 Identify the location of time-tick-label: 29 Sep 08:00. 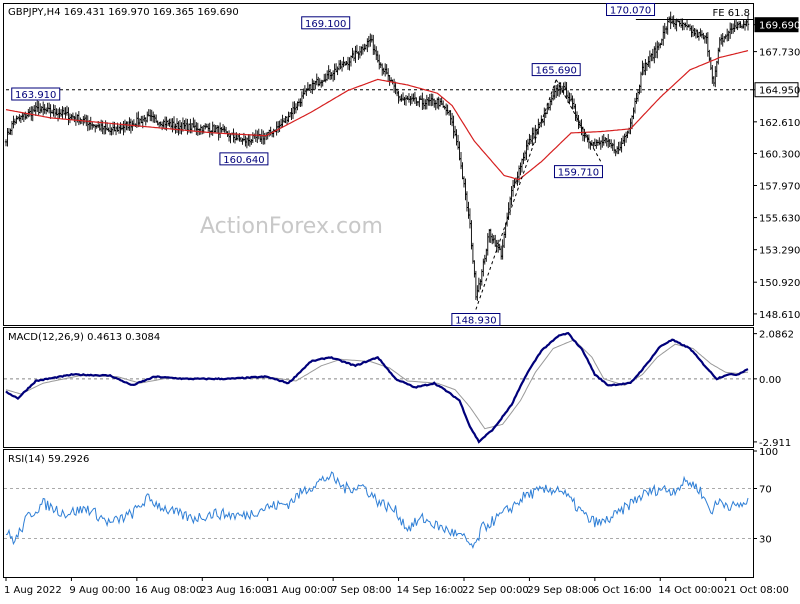
(560, 590).